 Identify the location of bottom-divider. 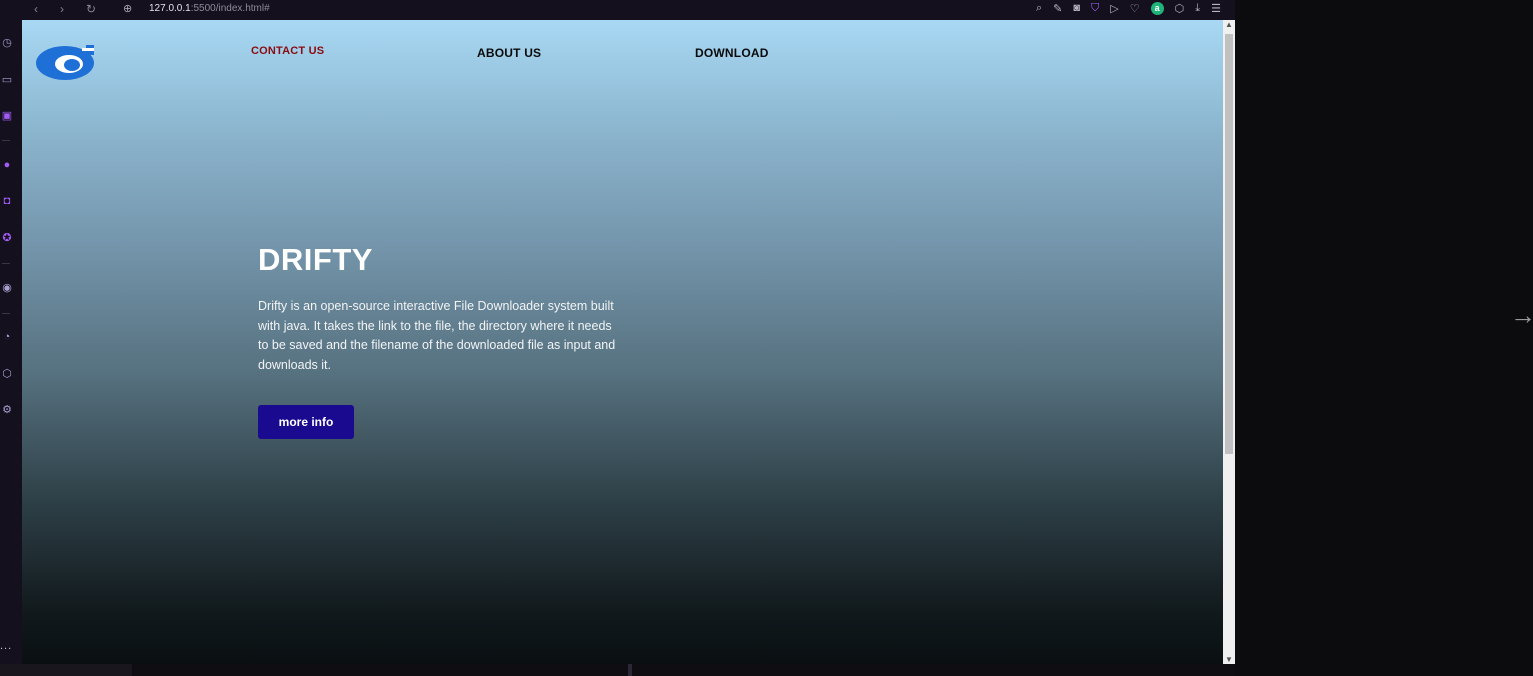
(630, 670).